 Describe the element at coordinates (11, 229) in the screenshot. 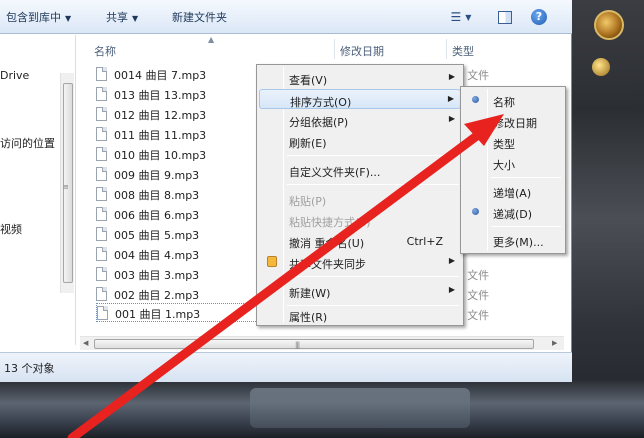

I see `nav-item-videos: 视频` at that location.